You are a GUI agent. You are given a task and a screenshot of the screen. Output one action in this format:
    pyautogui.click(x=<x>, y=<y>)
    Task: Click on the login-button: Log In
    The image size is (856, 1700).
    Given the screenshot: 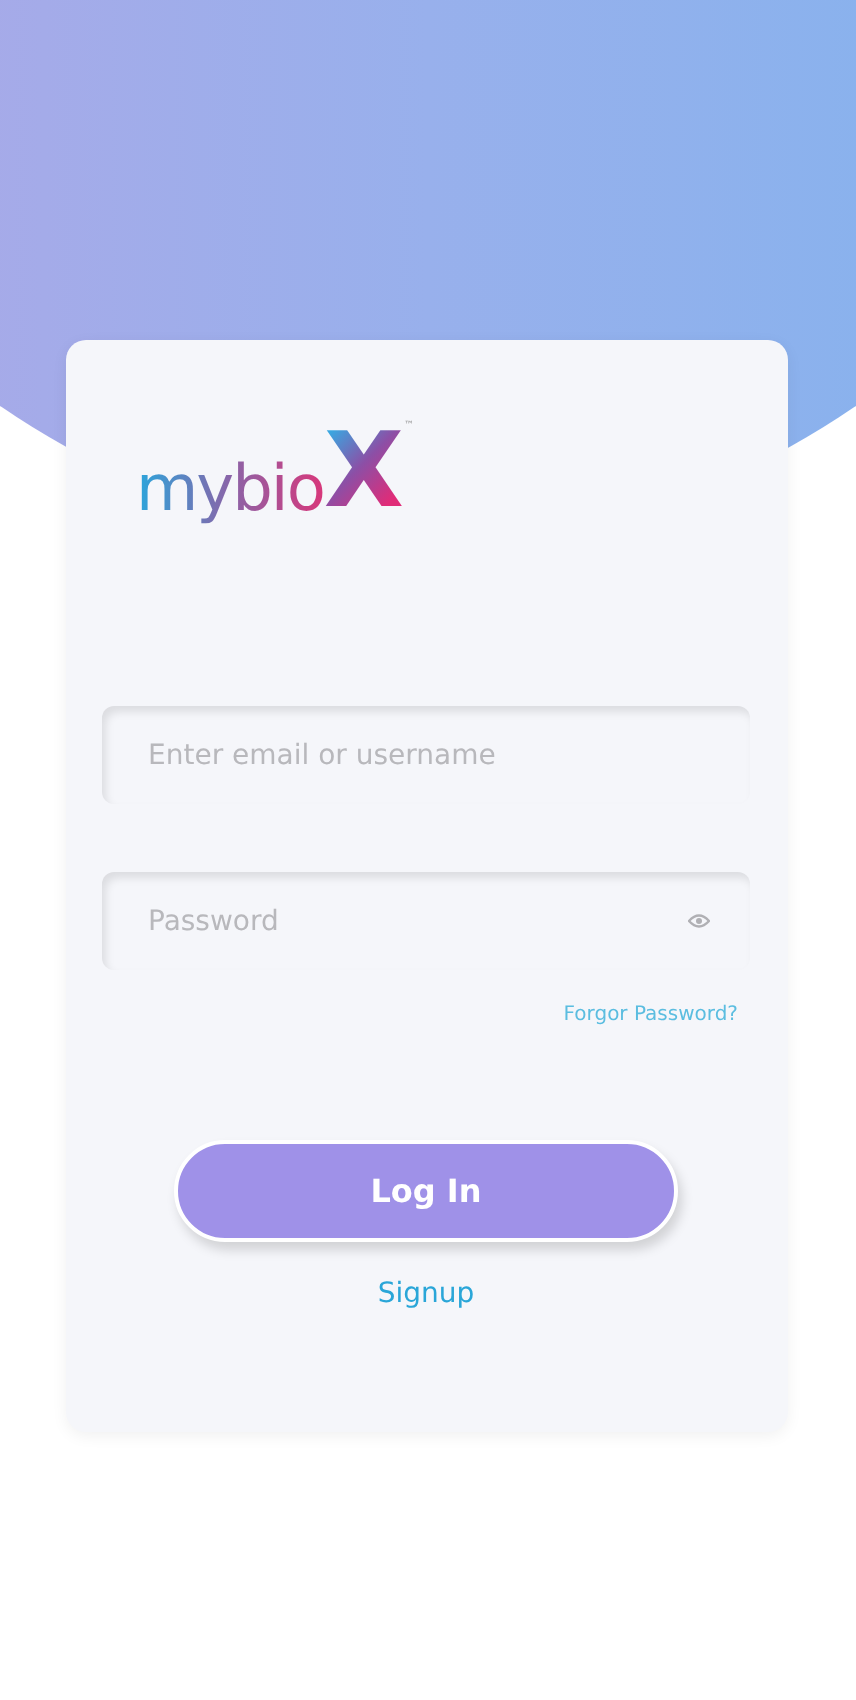 What is the action you would take?
    pyautogui.click(x=426, y=1191)
    